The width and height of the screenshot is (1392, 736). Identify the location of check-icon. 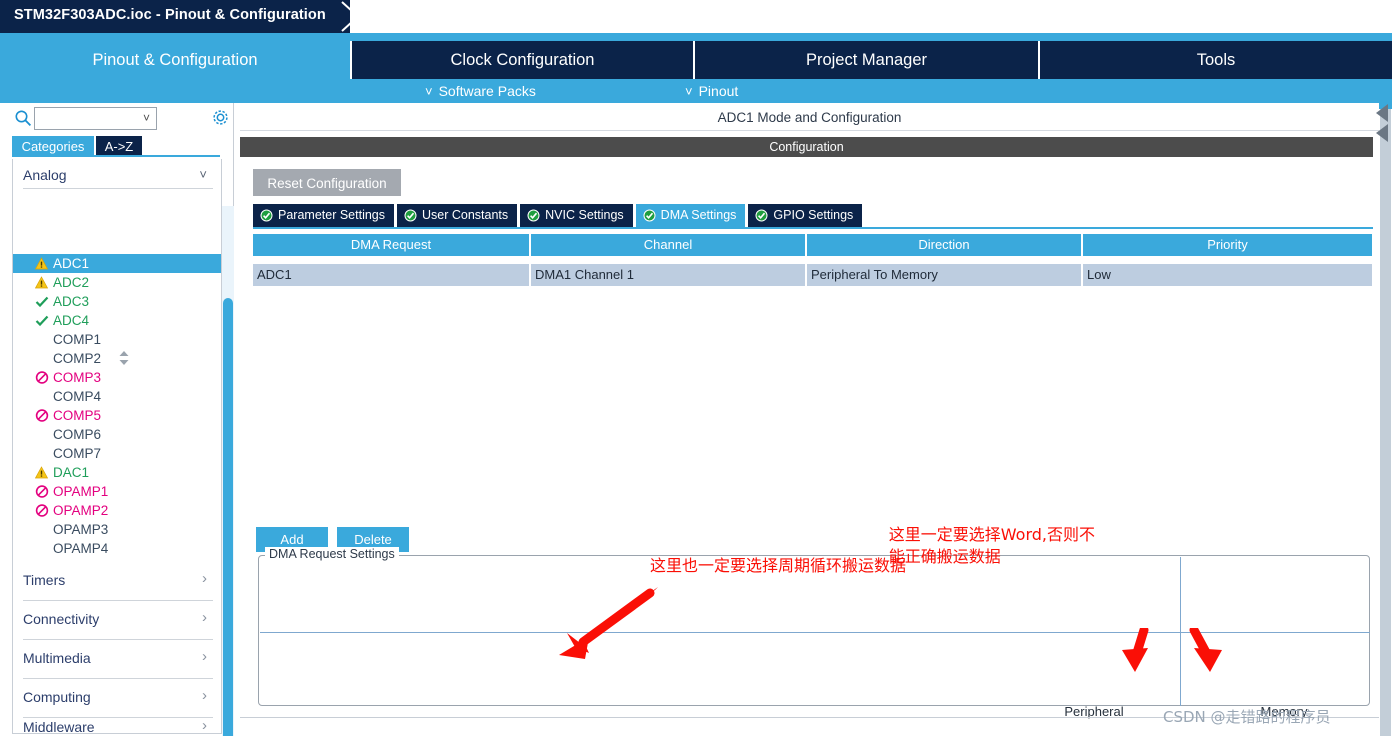
(42, 301).